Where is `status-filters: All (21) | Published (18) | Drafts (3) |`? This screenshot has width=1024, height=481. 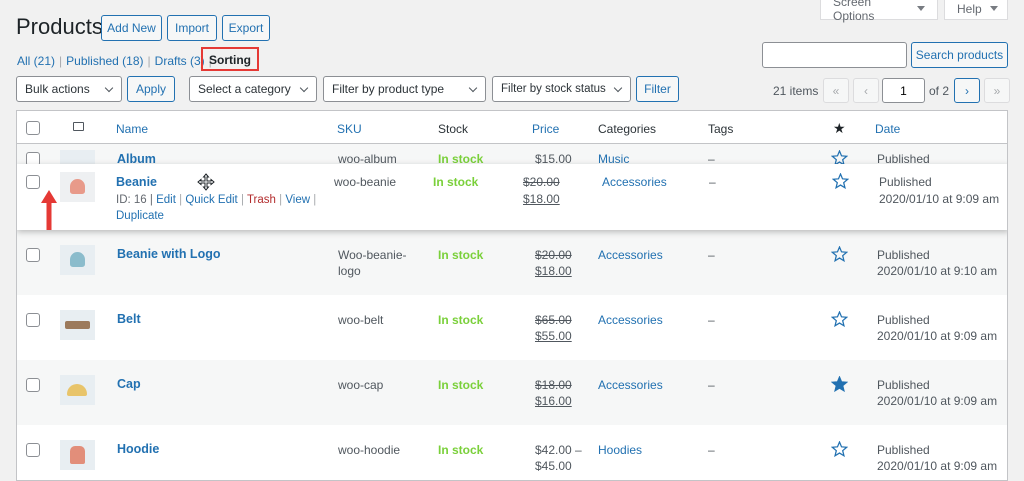
status-filters: All (21) | Published (18) | Drafts (3) | is located at coordinates (114, 61).